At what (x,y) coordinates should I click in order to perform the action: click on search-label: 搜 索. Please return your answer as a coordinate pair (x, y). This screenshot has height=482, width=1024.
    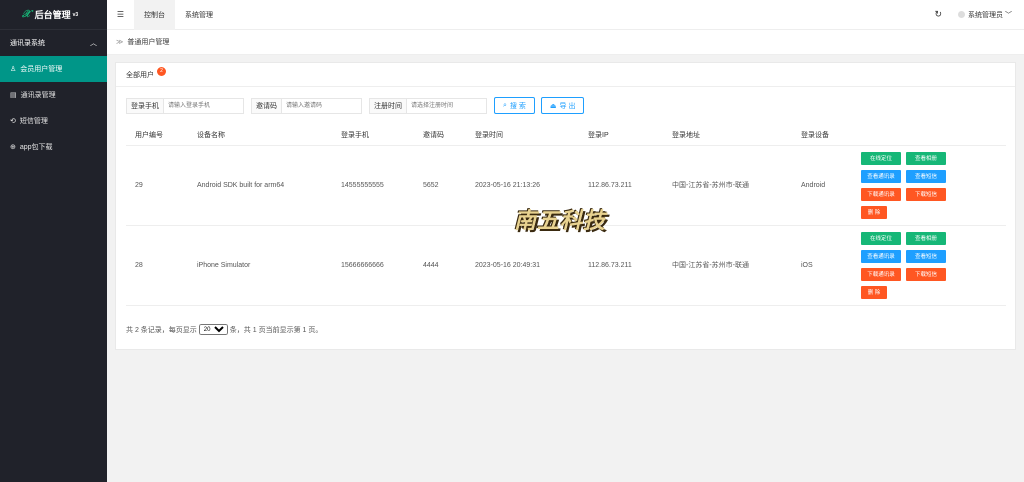
    Looking at the image, I should click on (517, 106).